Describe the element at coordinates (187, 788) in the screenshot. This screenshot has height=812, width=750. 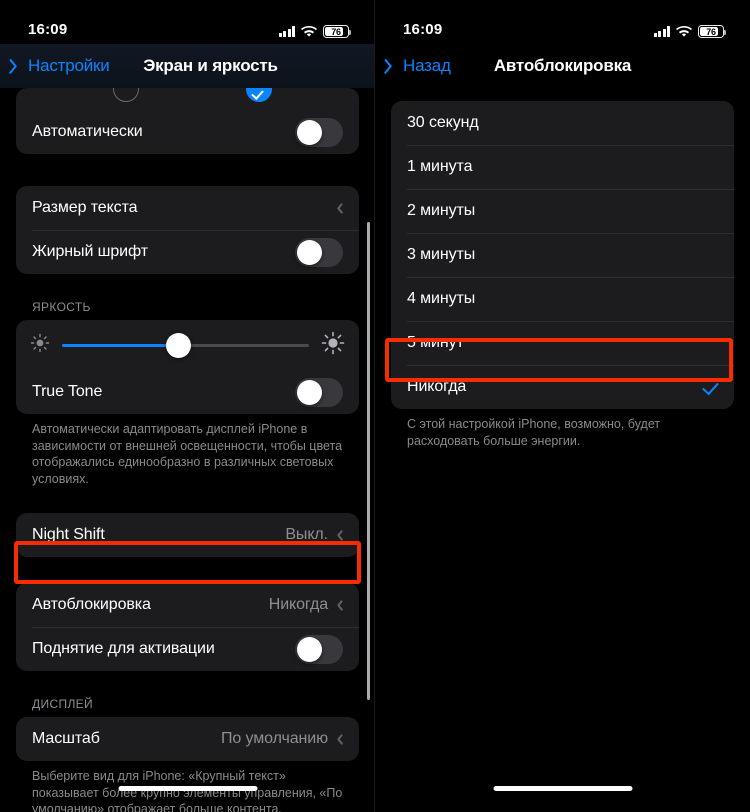
I see `home-indicator-left` at that location.